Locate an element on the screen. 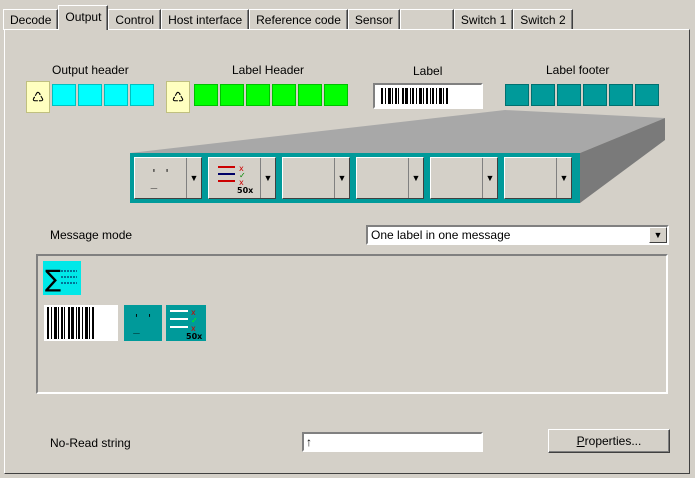 This screenshot has height=478, width=695. message-mode-select: One label in one message ▼ is located at coordinates (517, 235).